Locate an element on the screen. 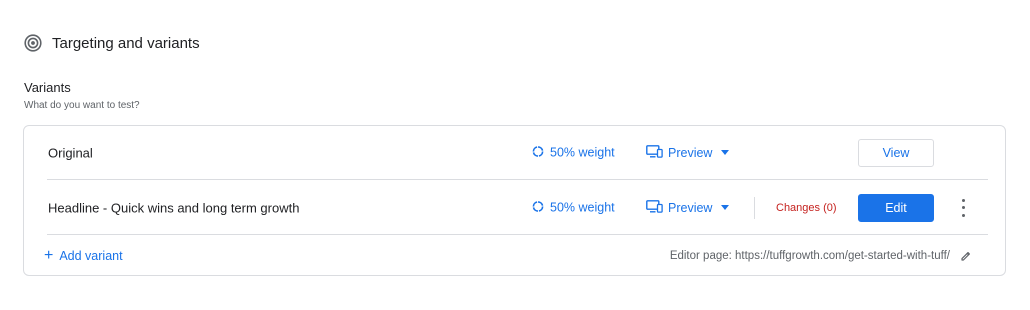 This screenshot has width=1030, height=310. pencil-icon is located at coordinates (966, 256).